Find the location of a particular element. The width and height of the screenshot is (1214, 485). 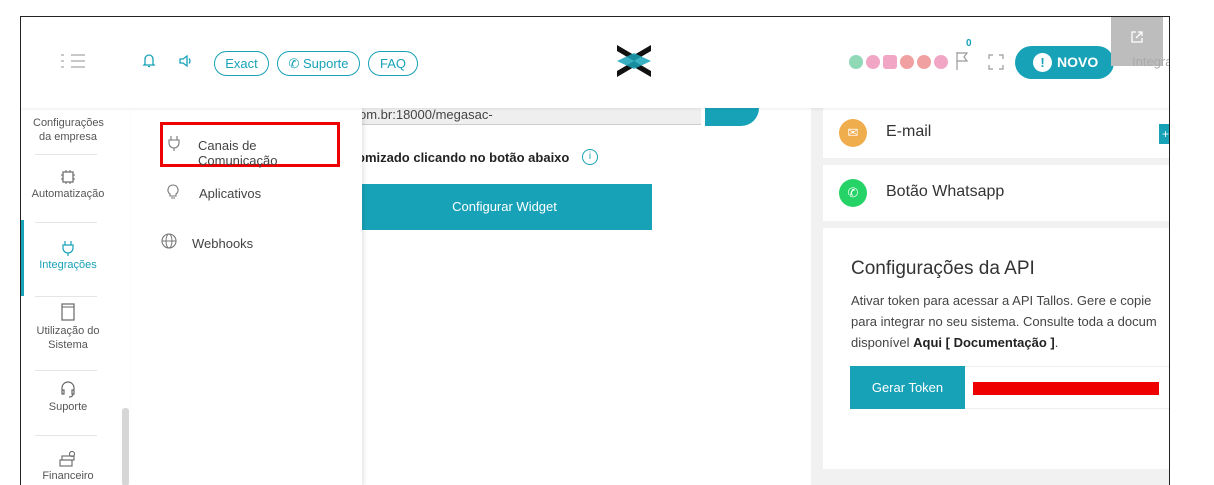

sidebar-item-configuracoes: Configurações da empresa is located at coordinates (68, 130).